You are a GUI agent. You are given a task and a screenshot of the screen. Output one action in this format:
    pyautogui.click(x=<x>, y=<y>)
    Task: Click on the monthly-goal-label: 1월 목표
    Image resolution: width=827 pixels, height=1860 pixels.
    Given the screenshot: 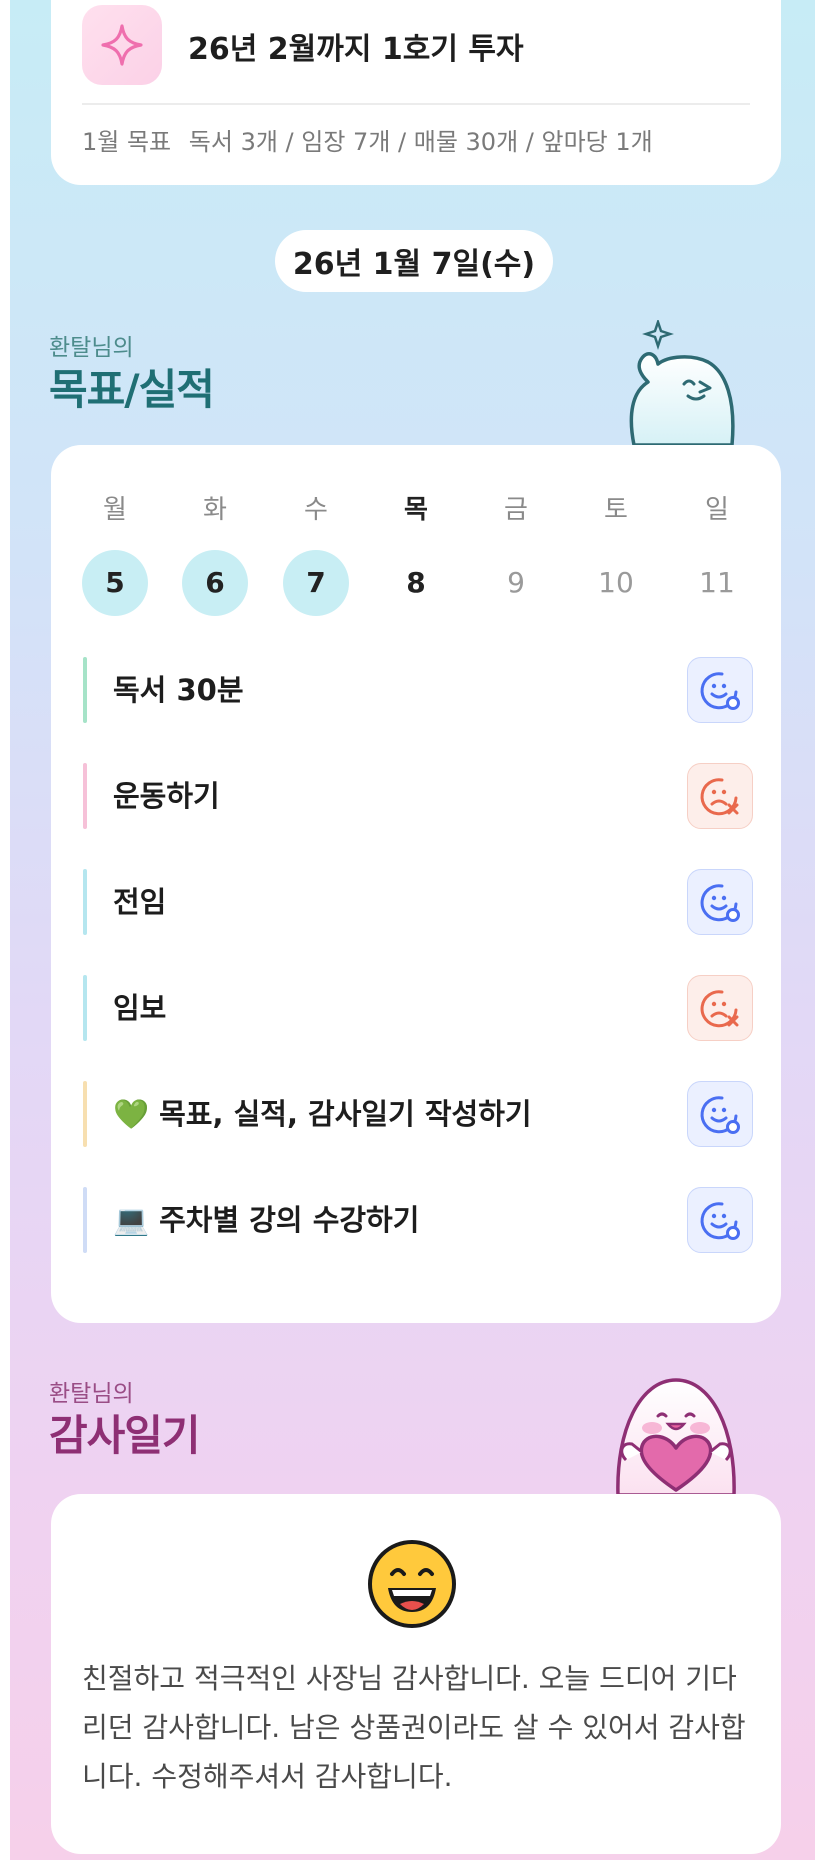 What is the action you would take?
    pyautogui.click(x=127, y=142)
    